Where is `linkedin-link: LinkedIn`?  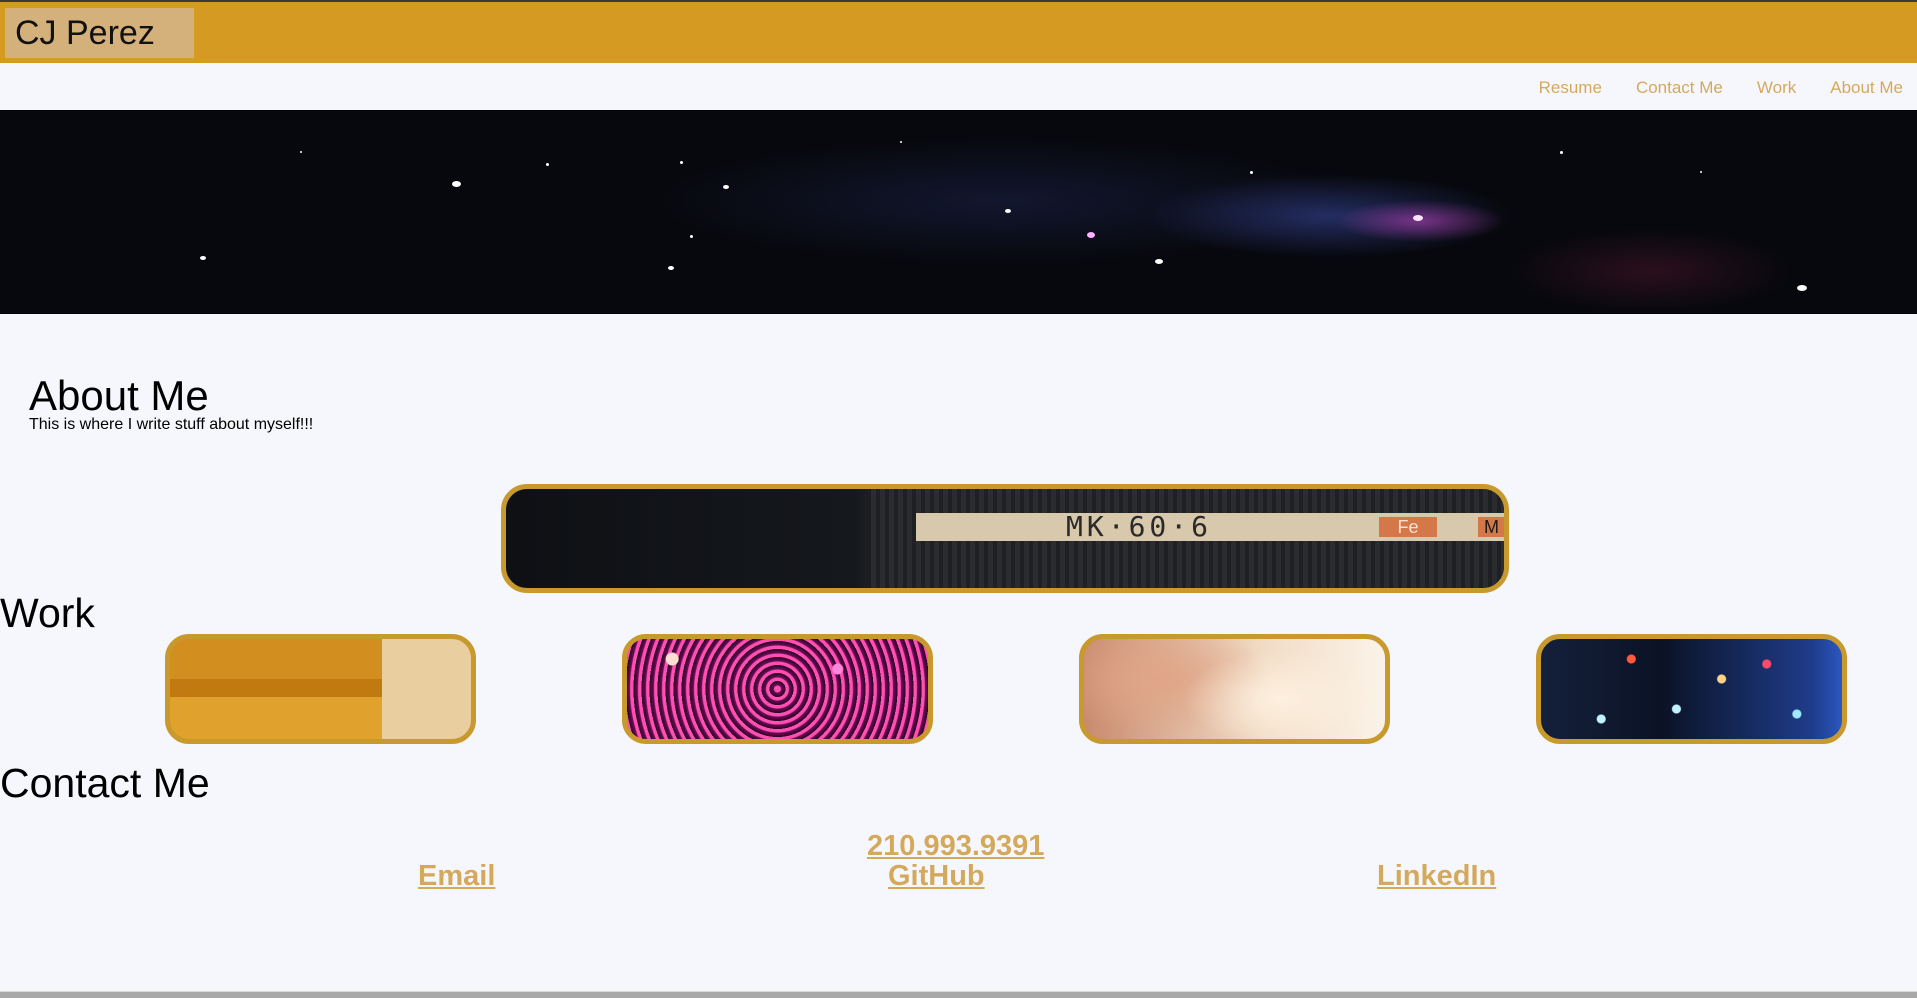 linkedin-link: LinkedIn is located at coordinates (1436, 876).